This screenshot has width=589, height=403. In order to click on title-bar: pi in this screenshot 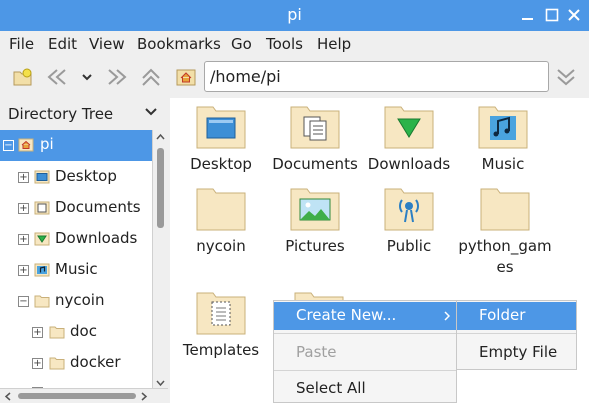, I will do `click(294, 15)`.